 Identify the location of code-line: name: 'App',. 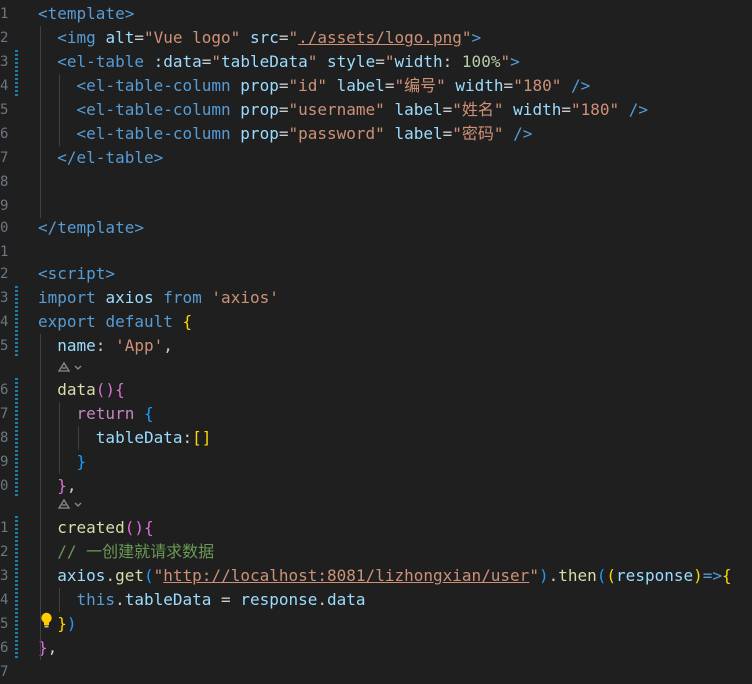
(105, 346).